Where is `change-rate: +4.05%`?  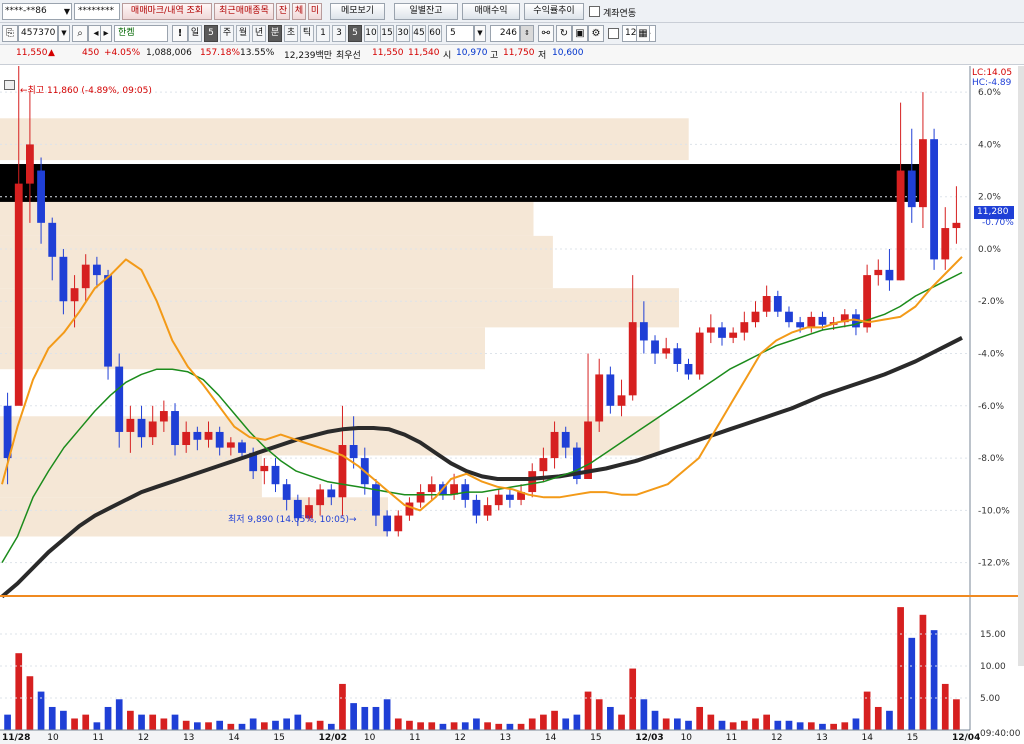
change-rate: +4.05% is located at coordinates (122, 53).